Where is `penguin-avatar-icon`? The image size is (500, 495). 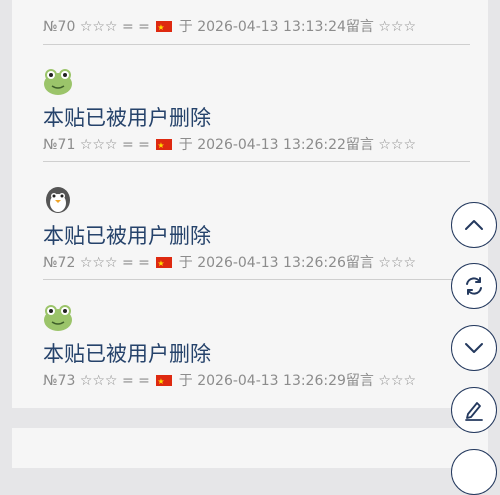 penguin-avatar-icon is located at coordinates (58, 199).